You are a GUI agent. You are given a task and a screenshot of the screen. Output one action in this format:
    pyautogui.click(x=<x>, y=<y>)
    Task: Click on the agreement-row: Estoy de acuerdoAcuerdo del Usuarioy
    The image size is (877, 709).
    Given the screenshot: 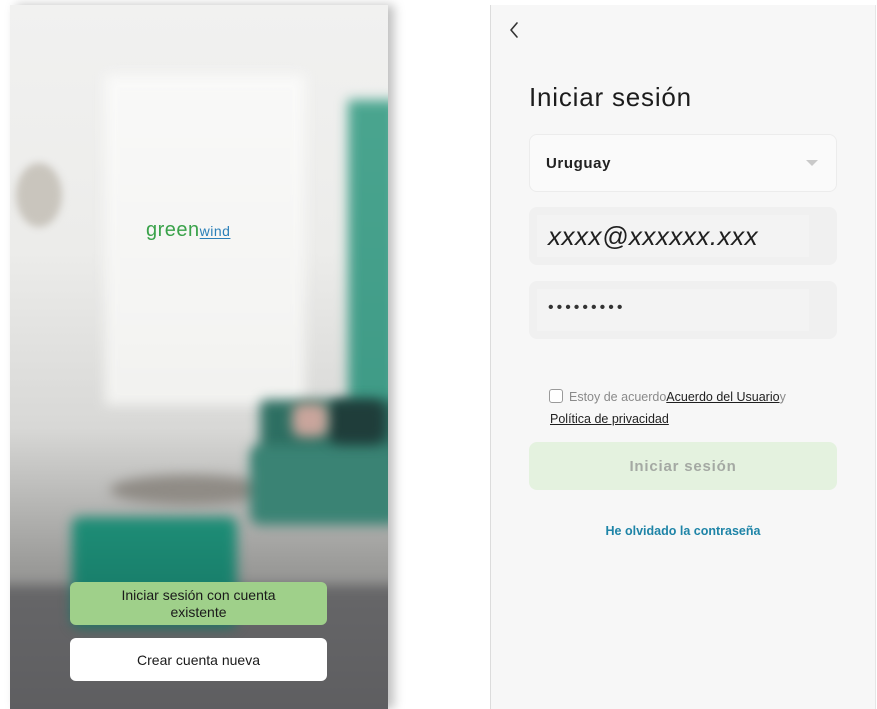 What is the action you would take?
    pyautogui.click(x=667, y=396)
    